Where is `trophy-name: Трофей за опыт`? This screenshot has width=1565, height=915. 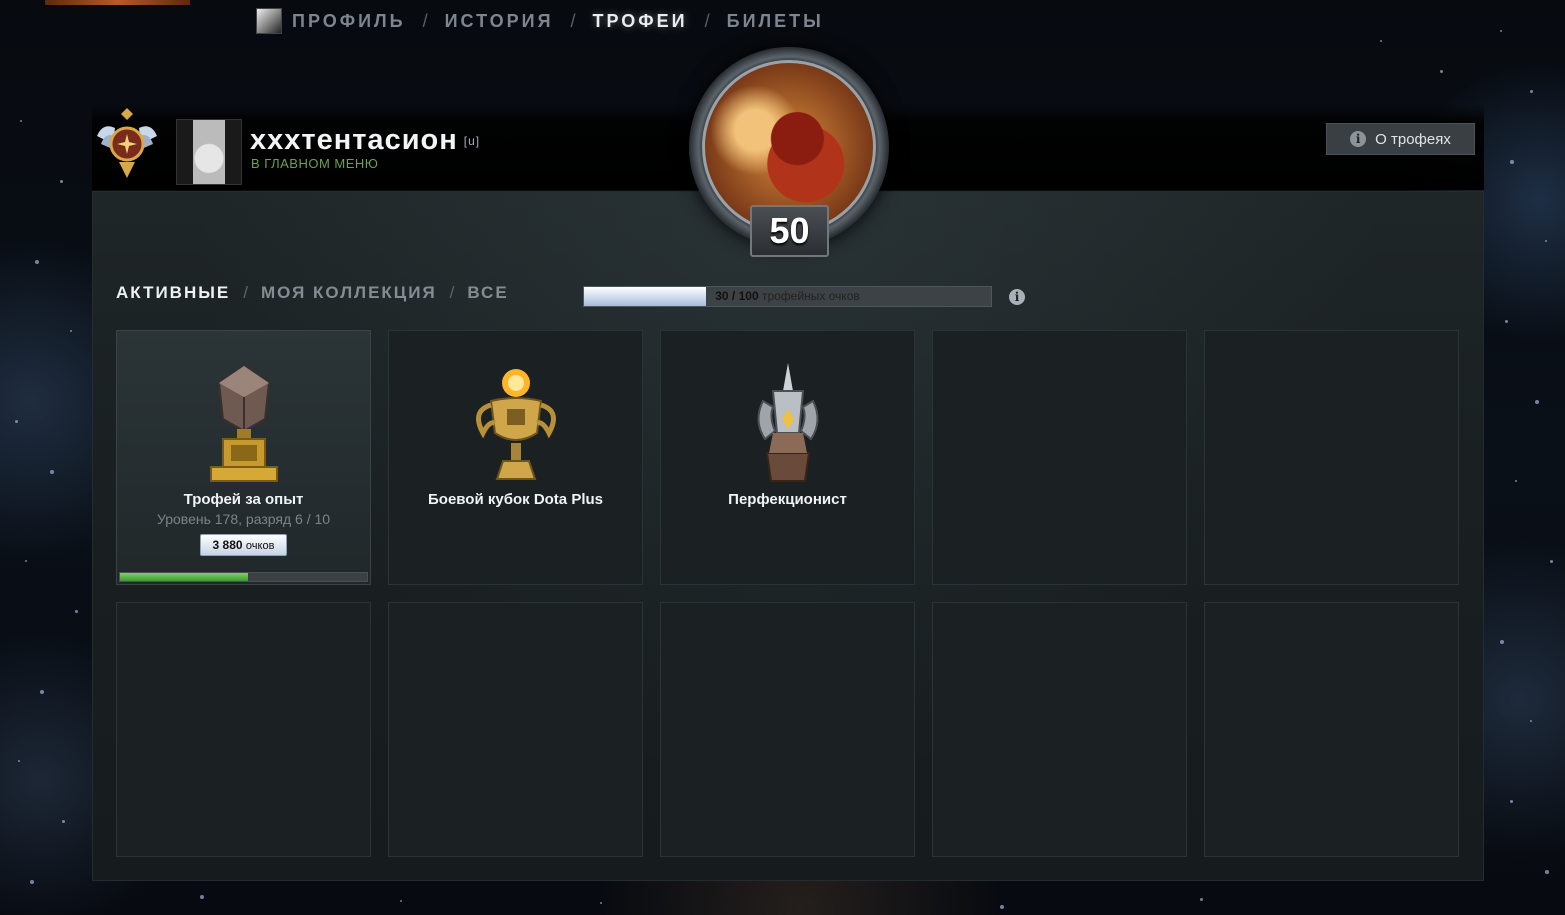
trophy-name: Трофей за опыт is located at coordinates (243, 499).